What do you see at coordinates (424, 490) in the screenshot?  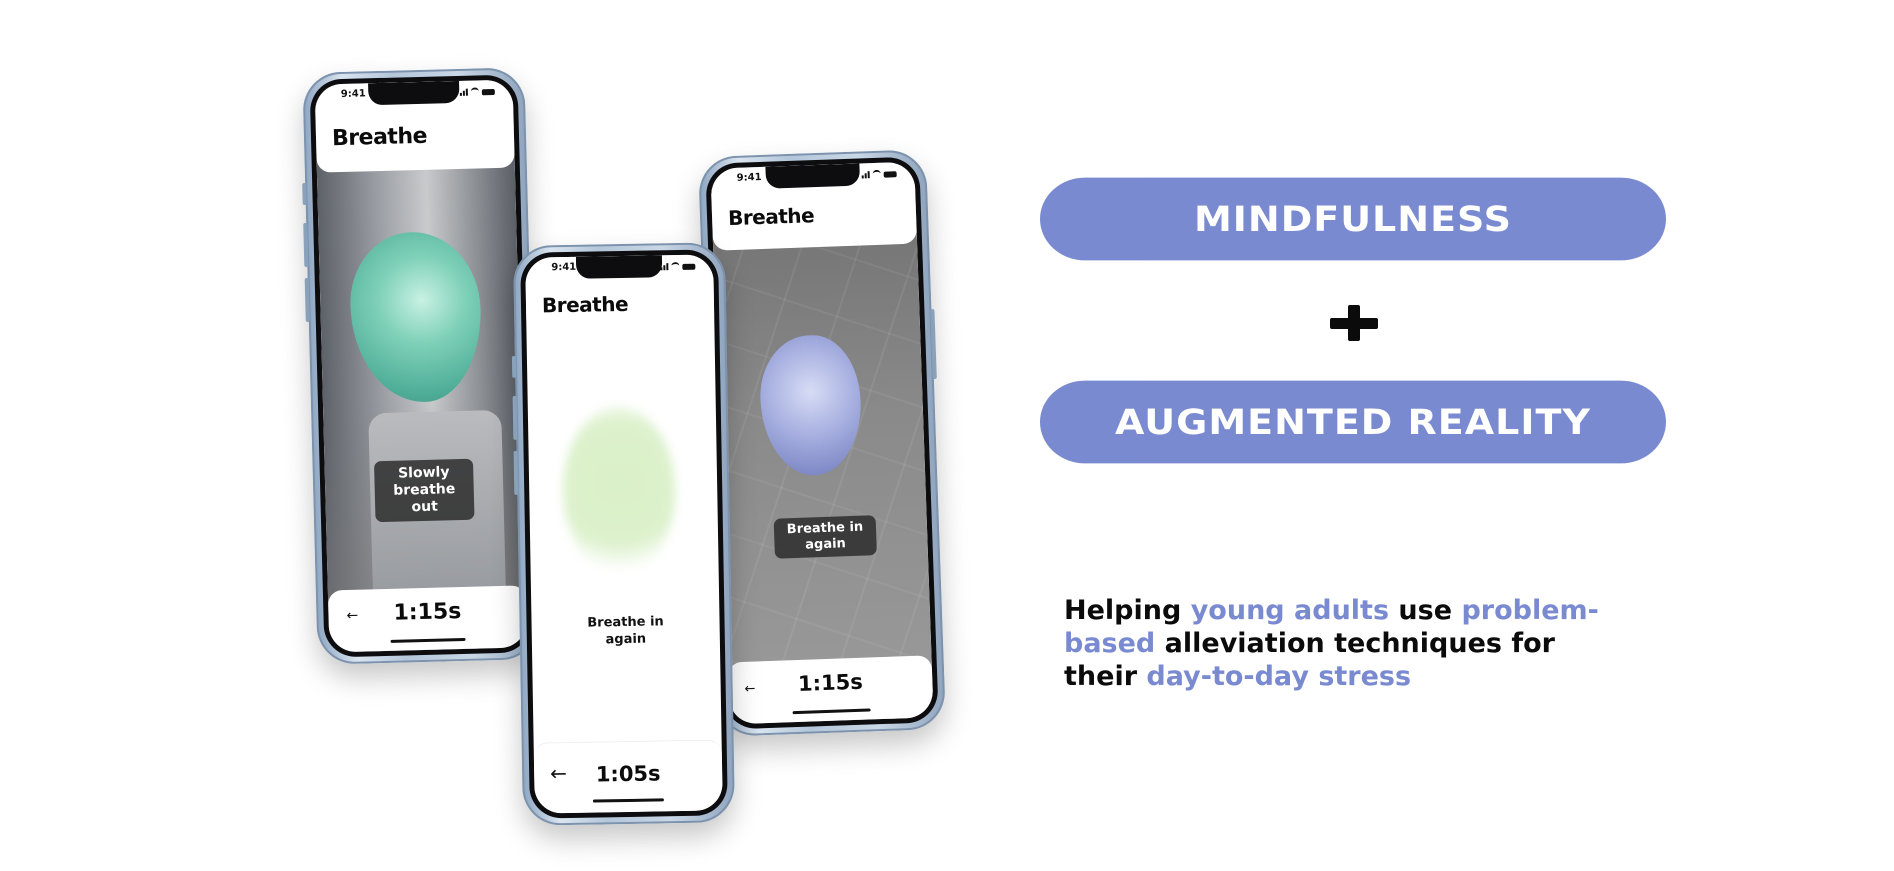 I see `breathing-instruction: Slowly breathe out` at bounding box center [424, 490].